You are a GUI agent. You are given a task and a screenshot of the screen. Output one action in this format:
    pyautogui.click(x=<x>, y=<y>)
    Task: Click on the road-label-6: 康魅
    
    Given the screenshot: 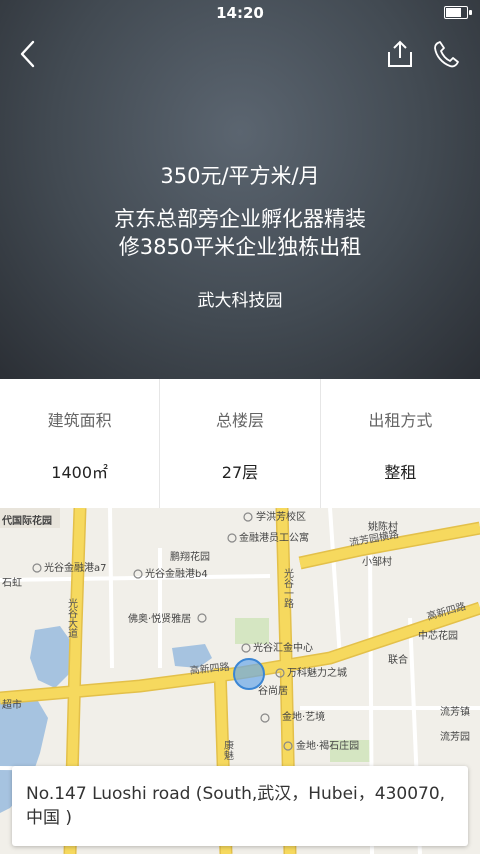 What is the action you would take?
    pyautogui.click(x=228, y=750)
    